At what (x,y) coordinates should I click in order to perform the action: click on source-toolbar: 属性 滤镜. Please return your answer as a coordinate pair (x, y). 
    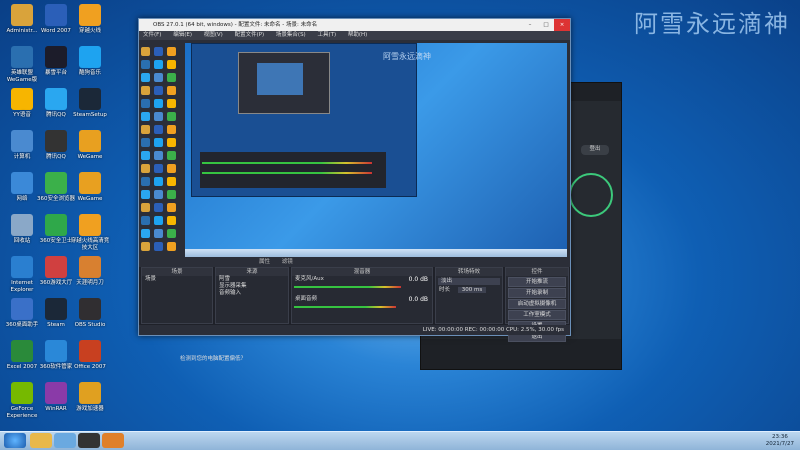
    Looking at the image, I should click on (354, 262).